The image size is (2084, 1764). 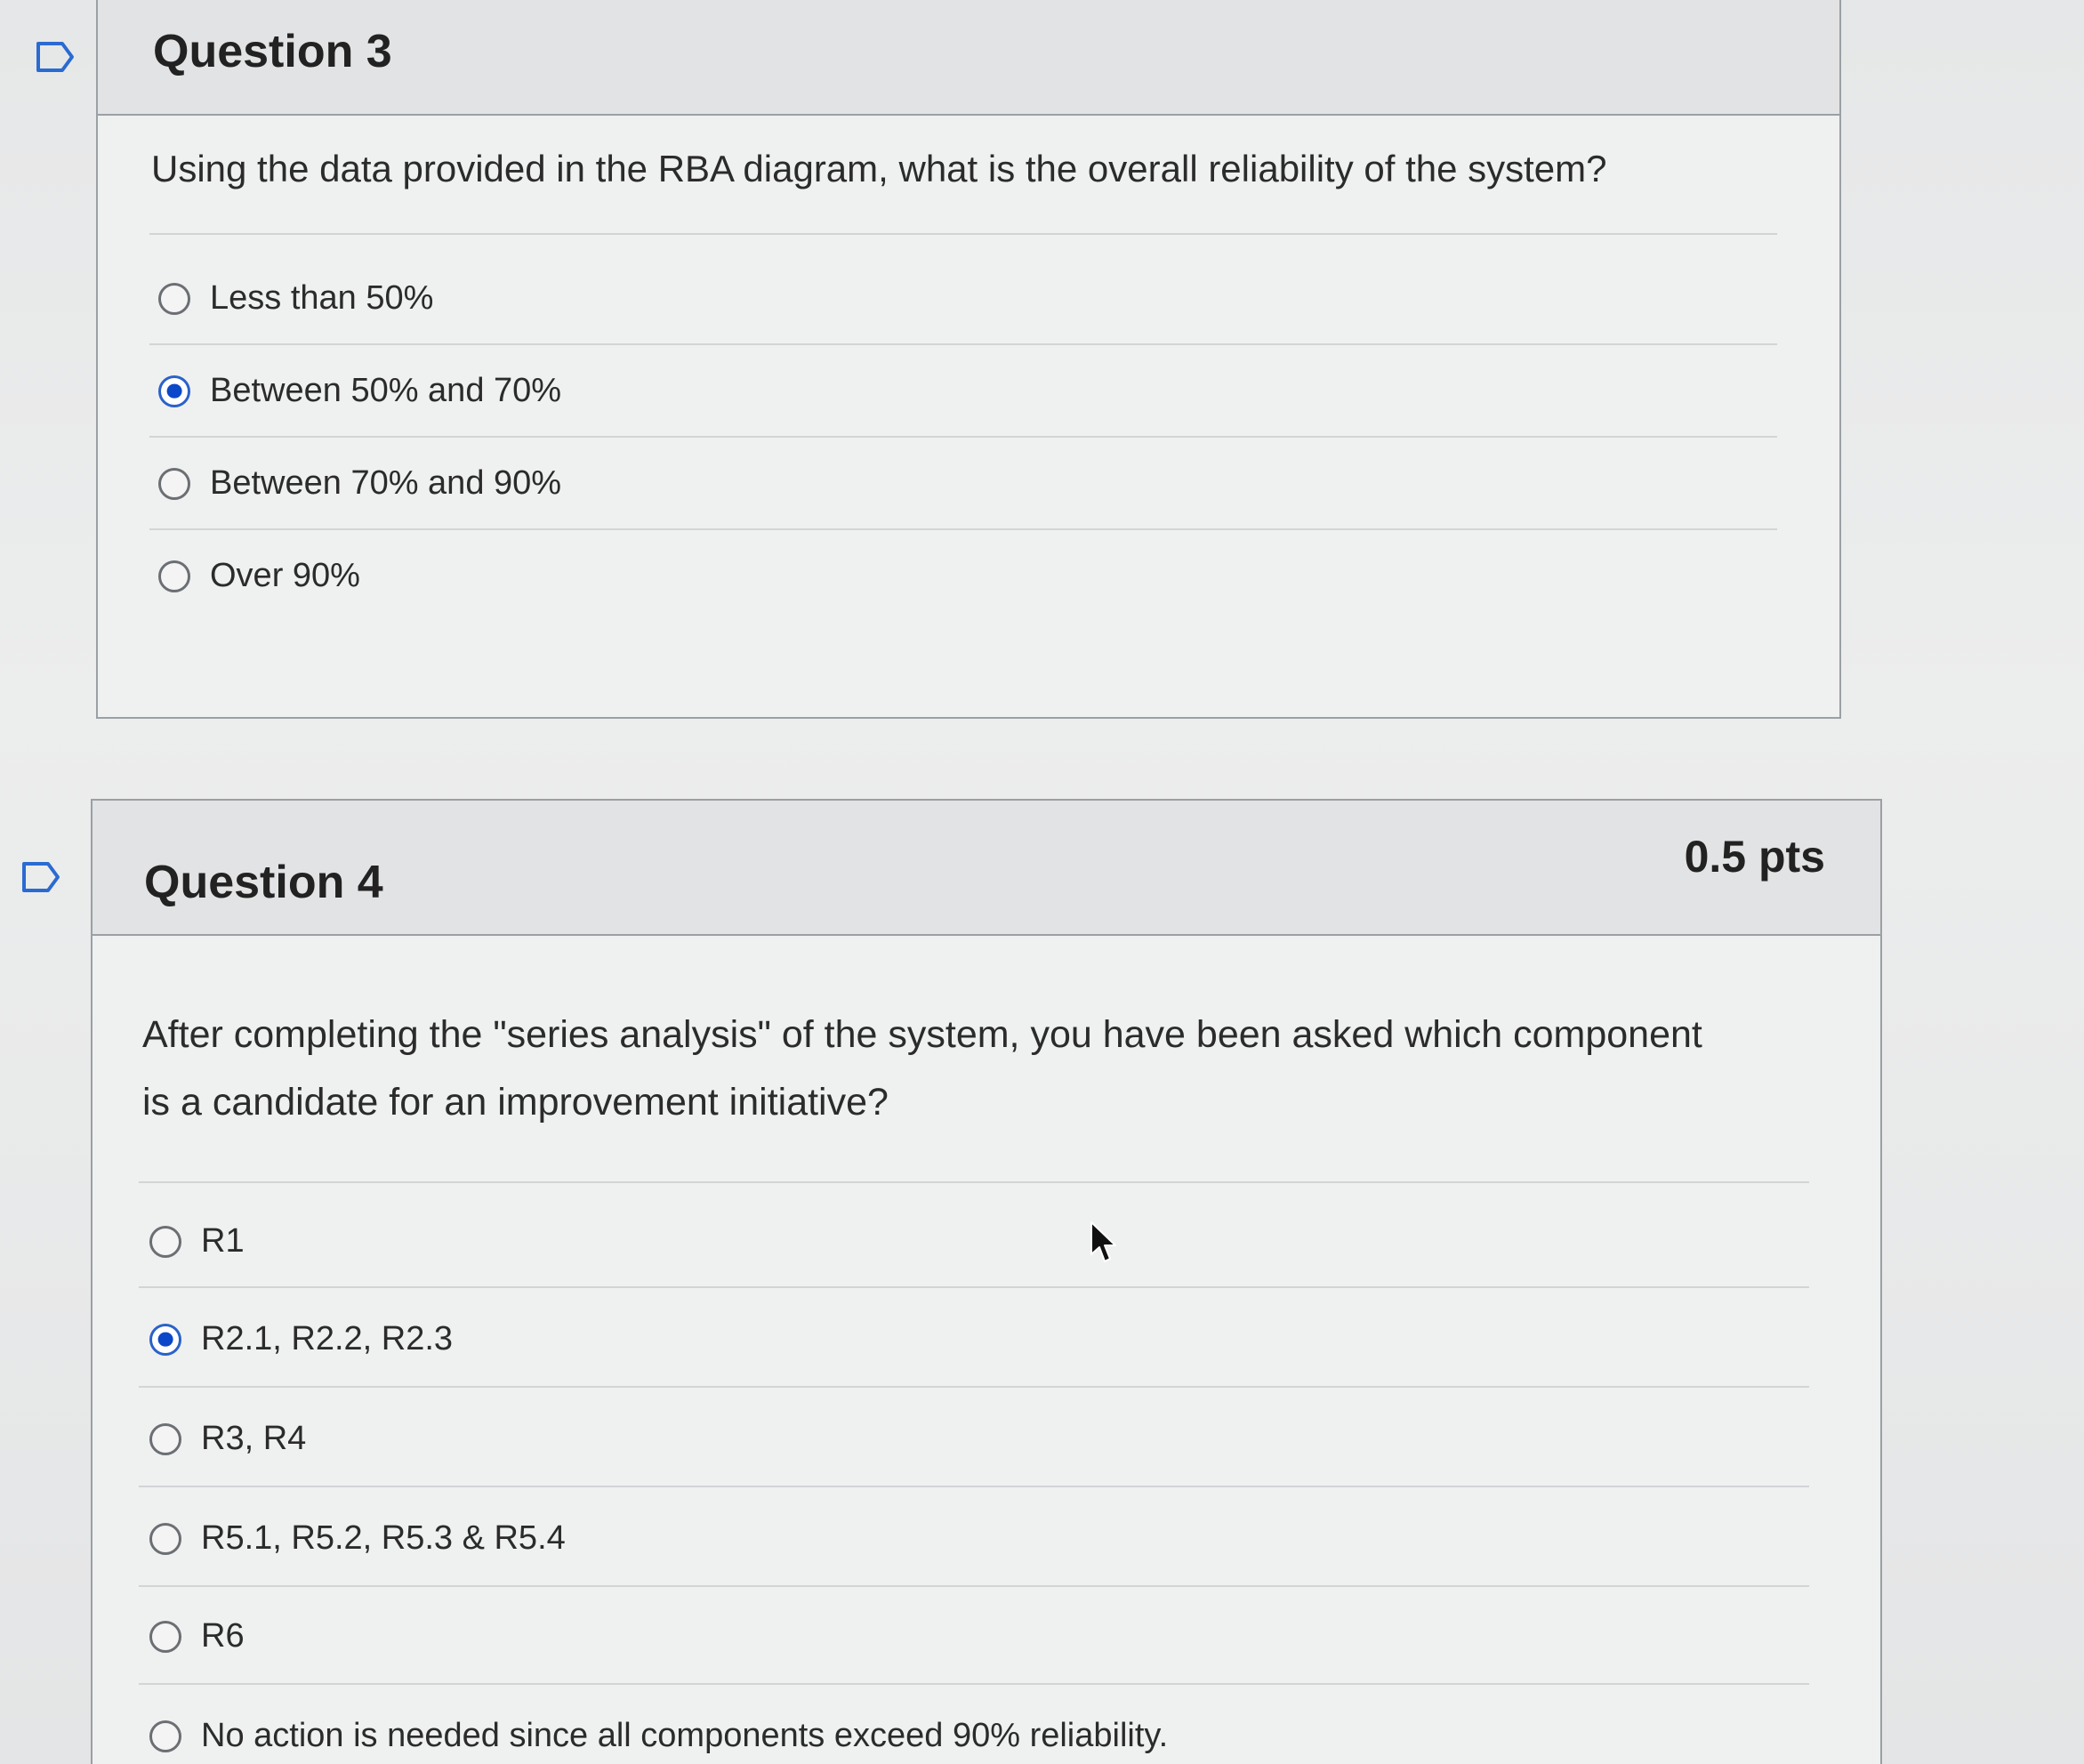 I want to click on answer-label: Over 90%, so click(x=285, y=575).